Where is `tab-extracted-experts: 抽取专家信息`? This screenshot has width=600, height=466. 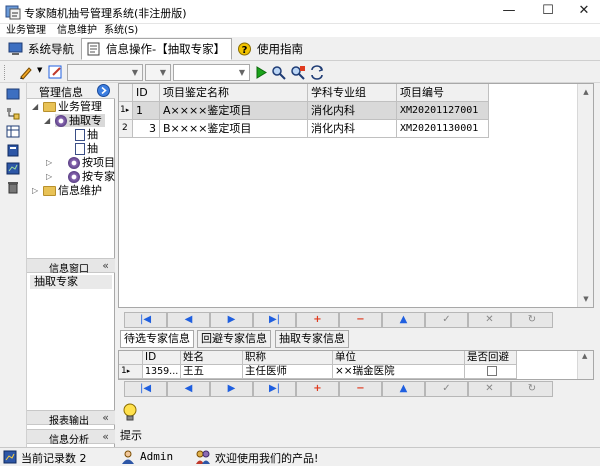
tab-extracted-experts: 抽取专家信息 is located at coordinates (312, 339).